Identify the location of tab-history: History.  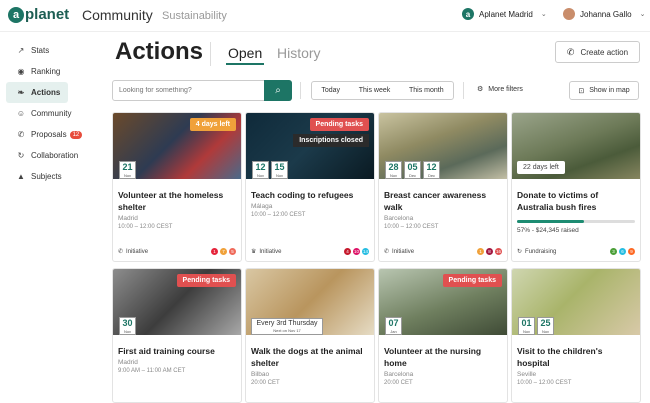
(299, 53).